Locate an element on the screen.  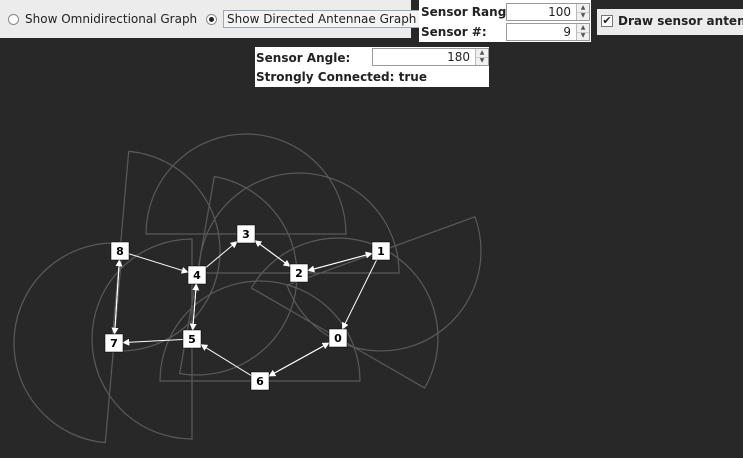
sensor-node-label: 8 is located at coordinates (120, 251).